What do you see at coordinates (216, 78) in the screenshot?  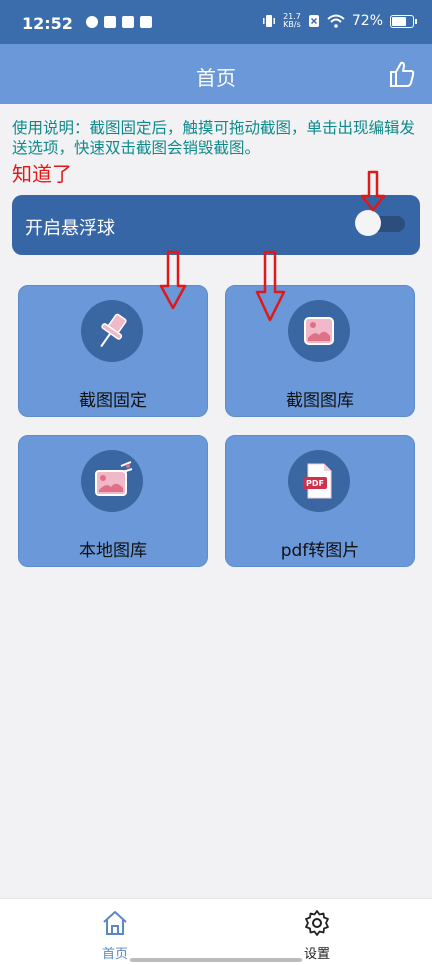 I see `page-title: 首页` at bounding box center [216, 78].